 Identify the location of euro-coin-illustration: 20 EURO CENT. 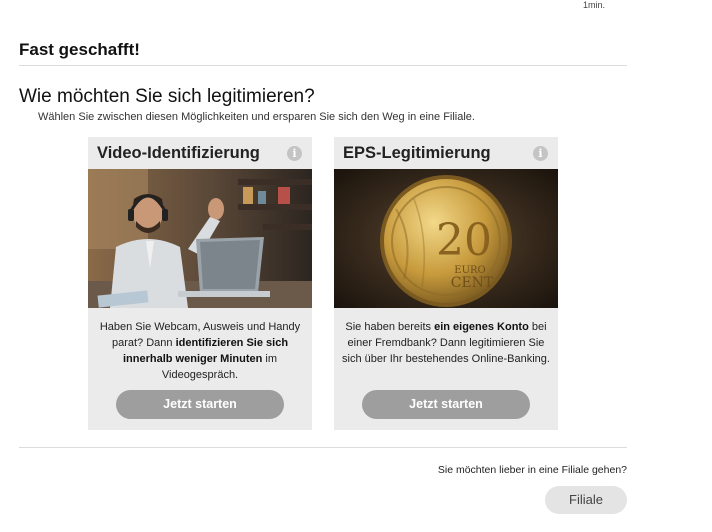
(446, 238).